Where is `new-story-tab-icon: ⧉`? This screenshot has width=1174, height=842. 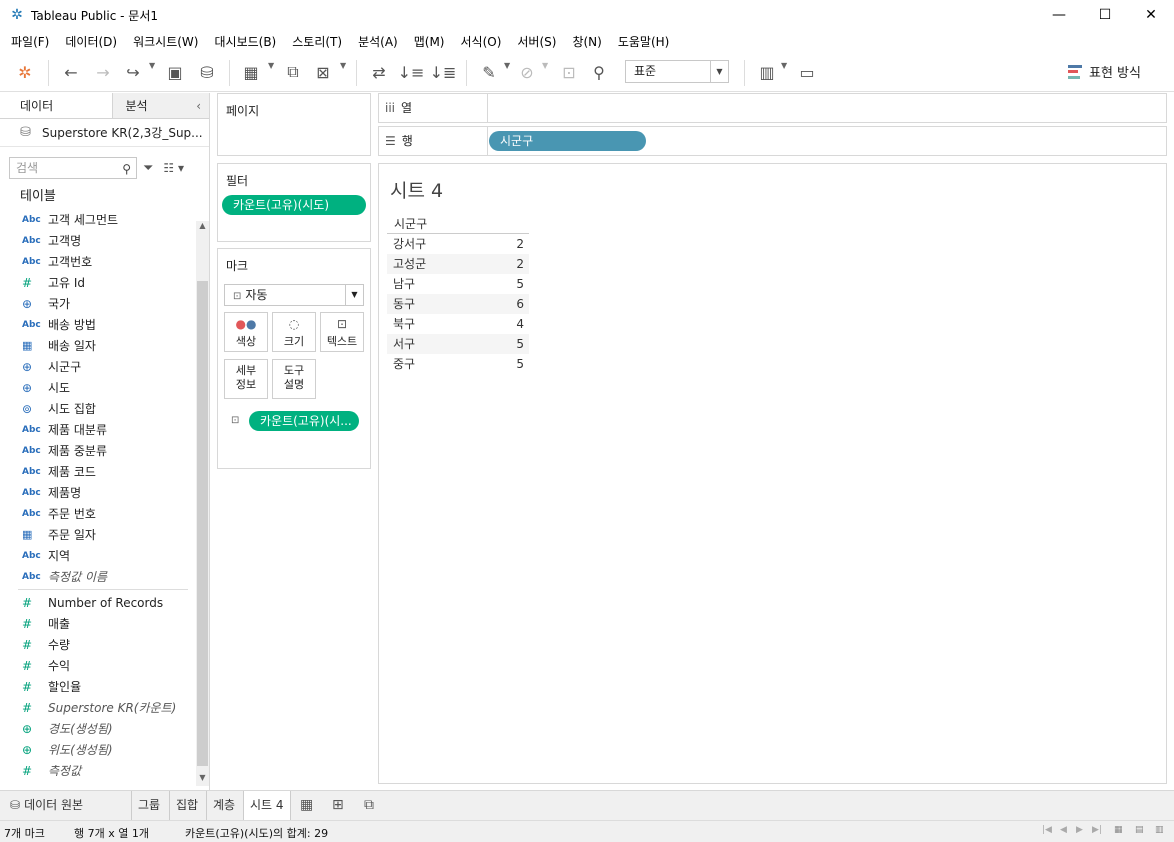
new-story-tab-icon: ⧉ is located at coordinates (369, 805).